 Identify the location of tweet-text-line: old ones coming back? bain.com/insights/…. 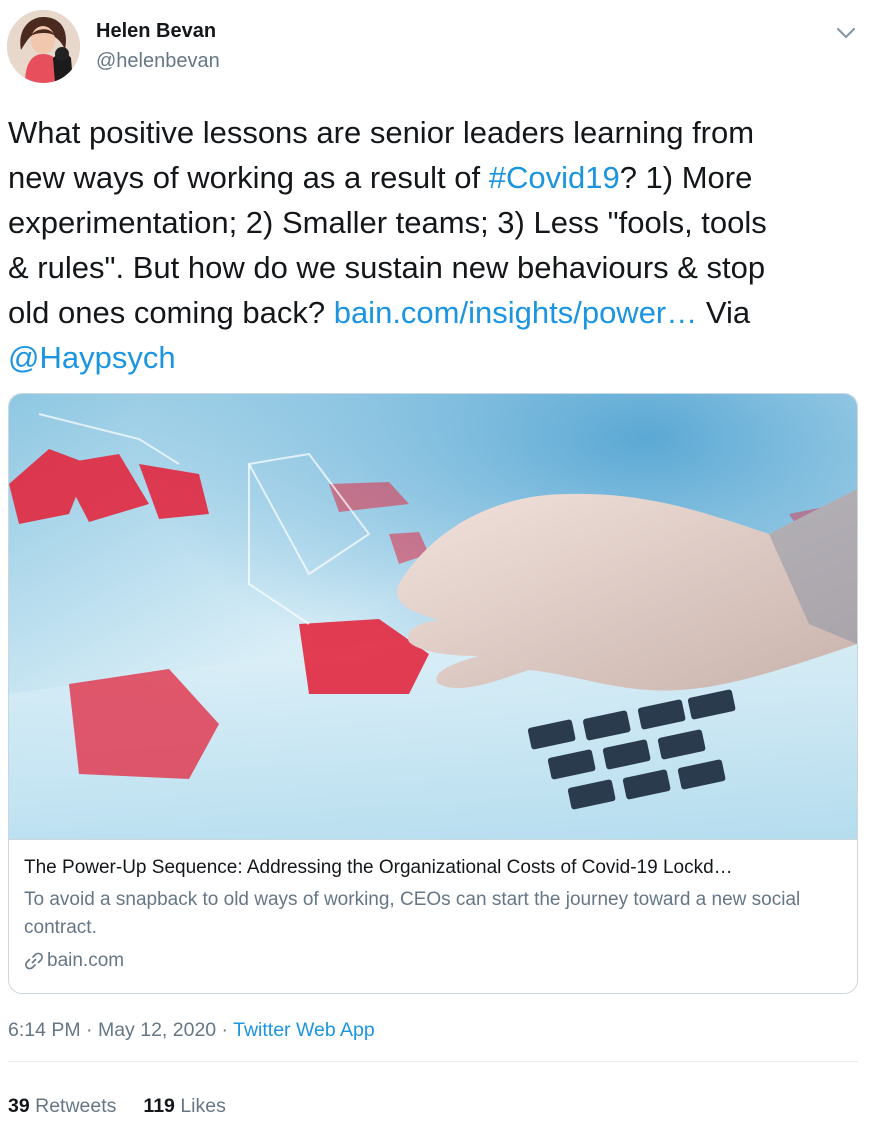
(439, 312).